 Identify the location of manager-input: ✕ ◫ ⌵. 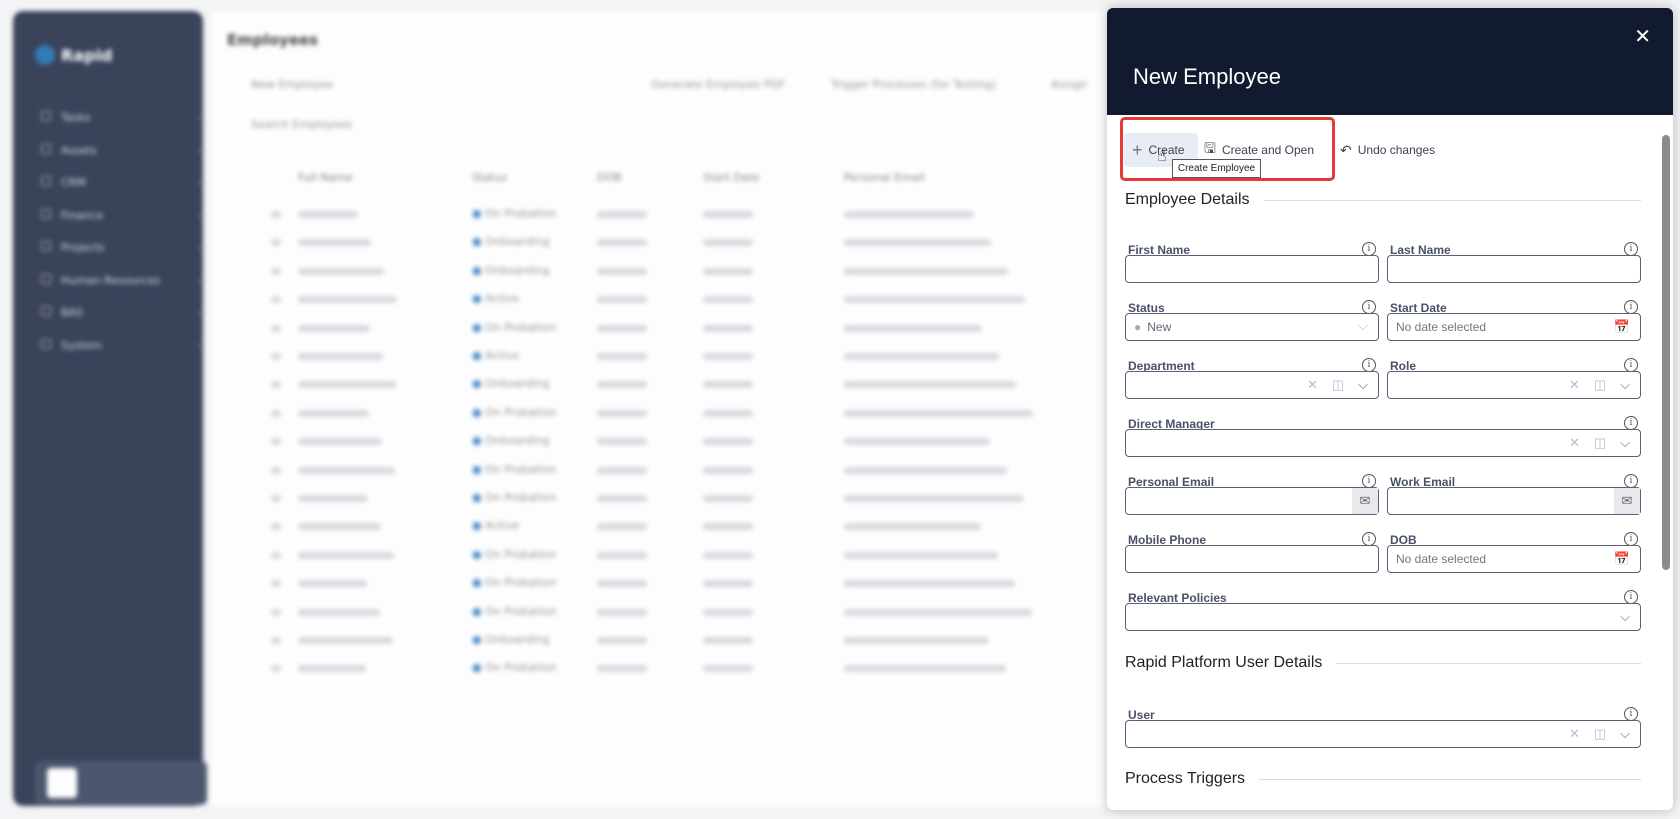
(1383, 443).